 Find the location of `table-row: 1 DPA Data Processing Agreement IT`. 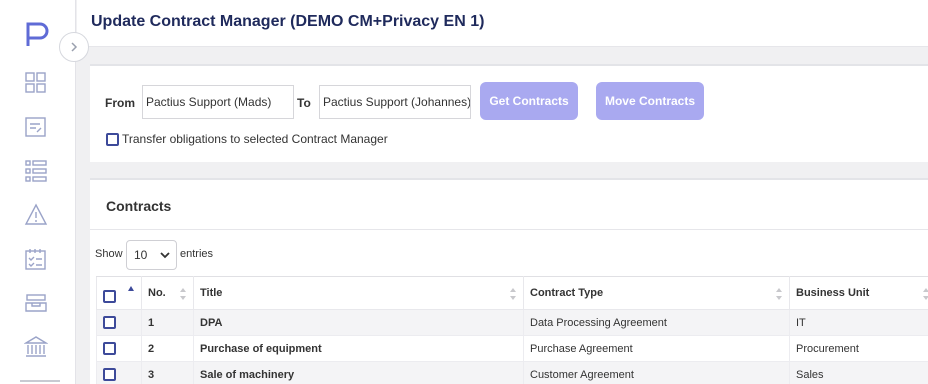

table-row: 1 DPA Data Processing Agreement IT is located at coordinates (512, 322).